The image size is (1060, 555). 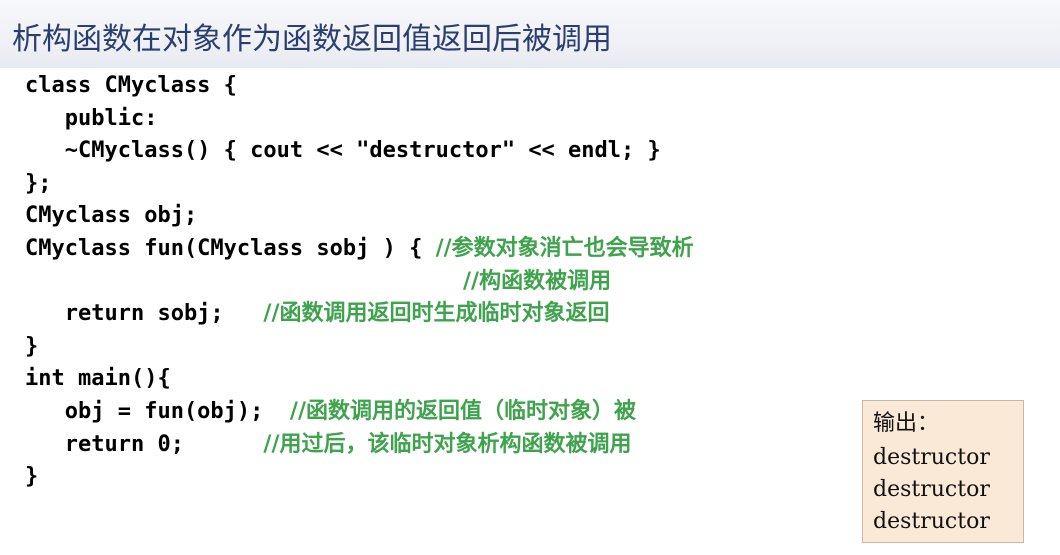 I want to click on code-line: //构函数被调用, so click(x=359, y=282).